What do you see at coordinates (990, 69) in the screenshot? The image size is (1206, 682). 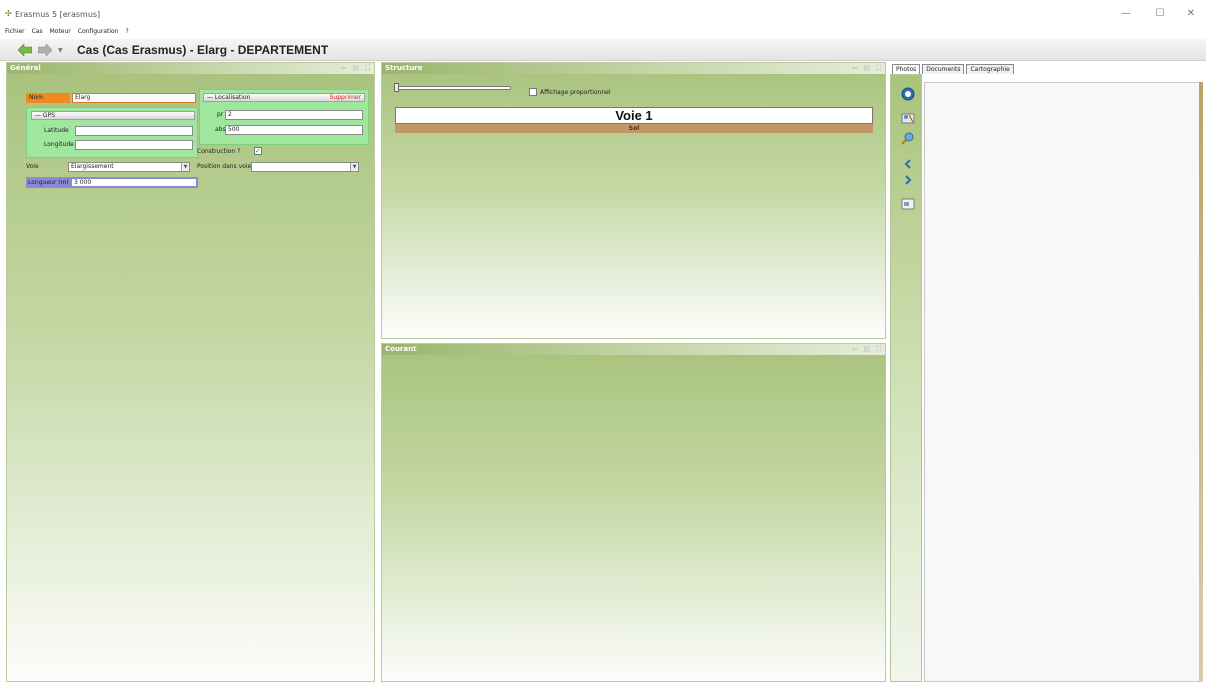 I see `tab-cartographie: Cartographie` at bounding box center [990, 69].